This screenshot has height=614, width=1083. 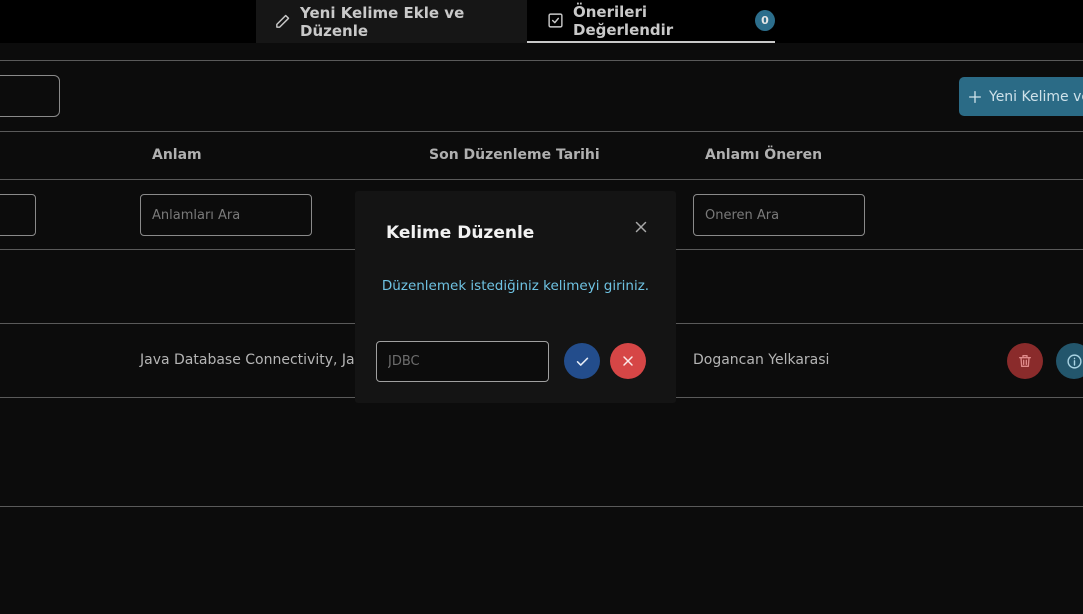 I want to click on tab-add-edit-word: Yeni Kelime Ekle ve Düzenle, so click(x=391, y=21).